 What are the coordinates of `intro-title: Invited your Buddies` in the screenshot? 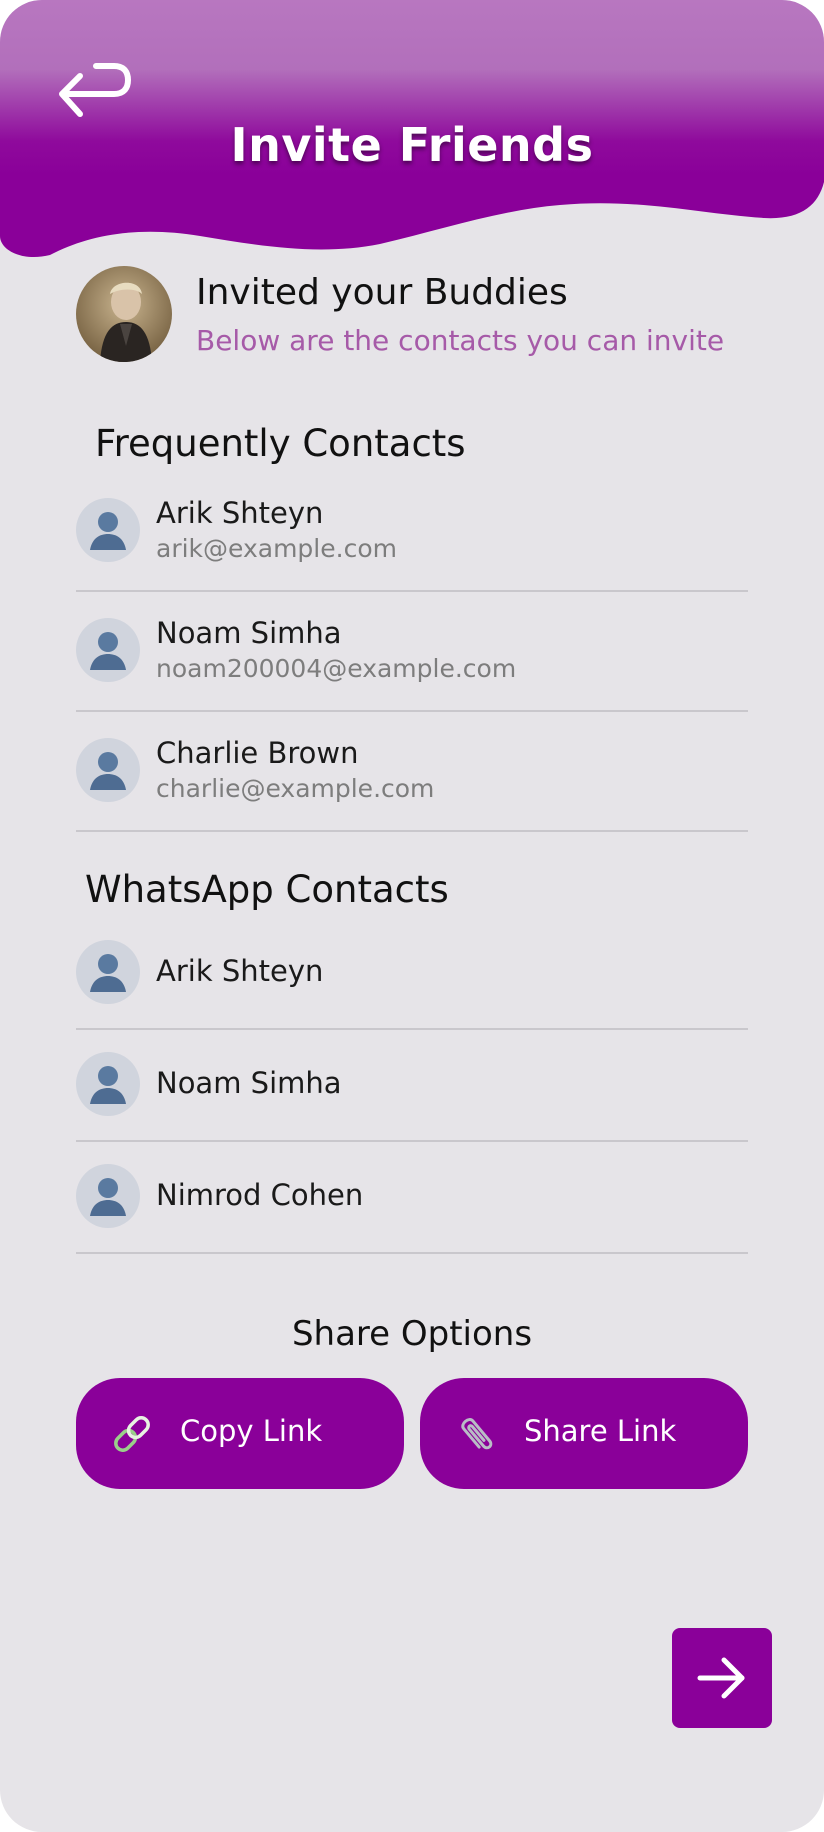 It's located at (382, 292).